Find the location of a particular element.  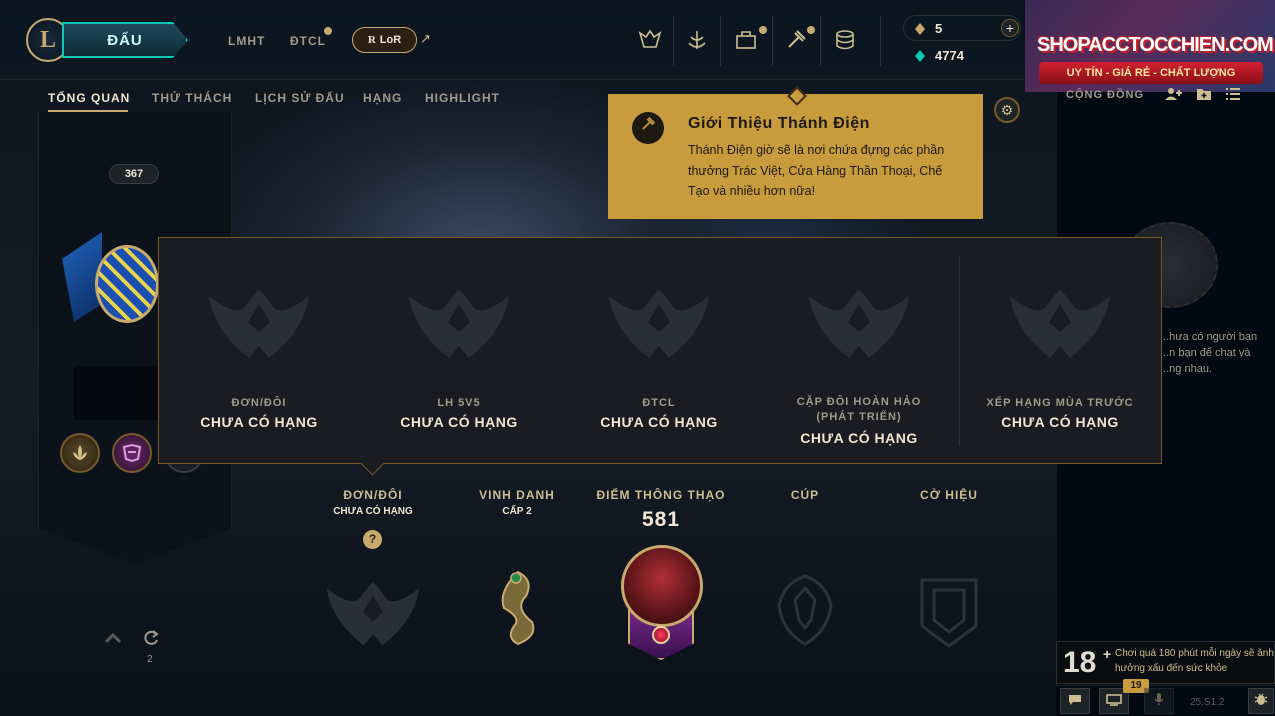

emblem-clash-icon is located at coordinates (132, 453).